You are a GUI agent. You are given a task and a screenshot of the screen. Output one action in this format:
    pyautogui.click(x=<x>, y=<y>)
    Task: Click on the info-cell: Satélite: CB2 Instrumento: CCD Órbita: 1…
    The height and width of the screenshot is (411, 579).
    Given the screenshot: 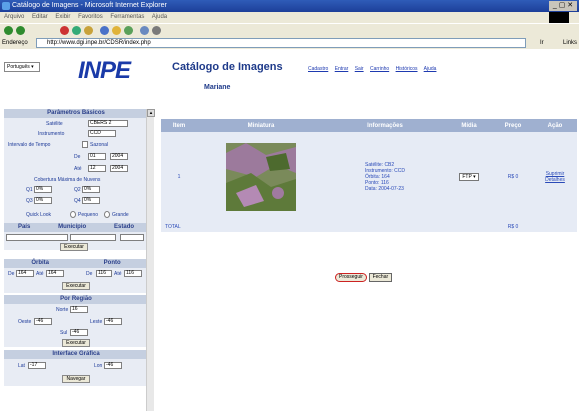 What is the action you would take?
    pyautogui.click(x=385, y=177)
    